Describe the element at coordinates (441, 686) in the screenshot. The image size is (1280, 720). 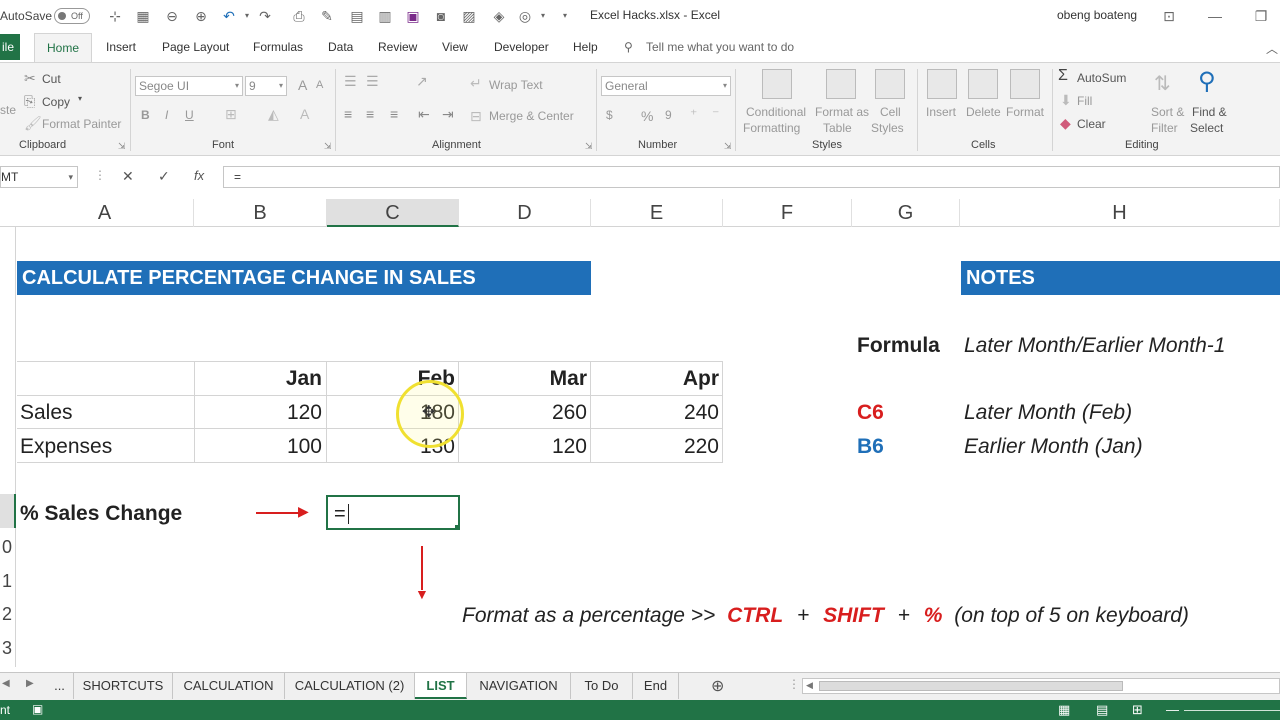
I see `sheet-tab-list: LIST` at that location.